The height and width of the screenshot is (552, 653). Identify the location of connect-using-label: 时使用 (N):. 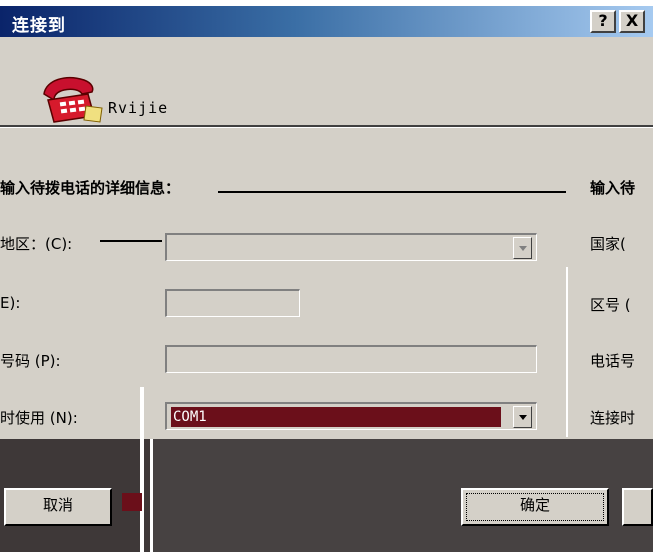
(39, 418).